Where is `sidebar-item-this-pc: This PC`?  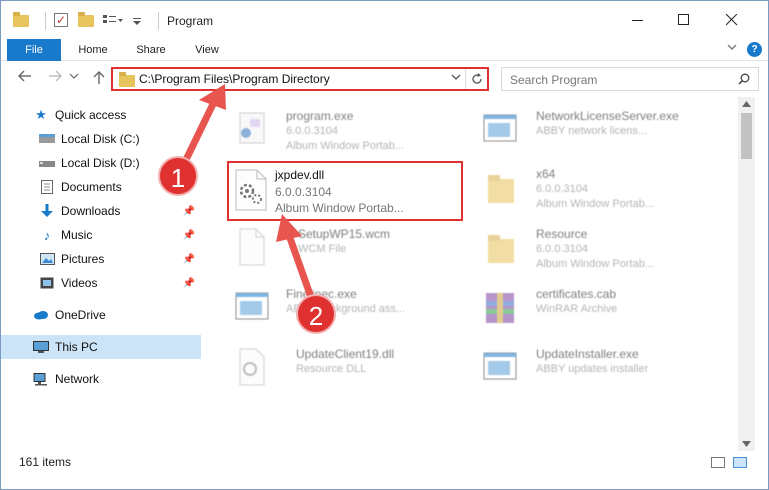
sidebar-item-this-pc: This PC is located at coordinates (101, 347).